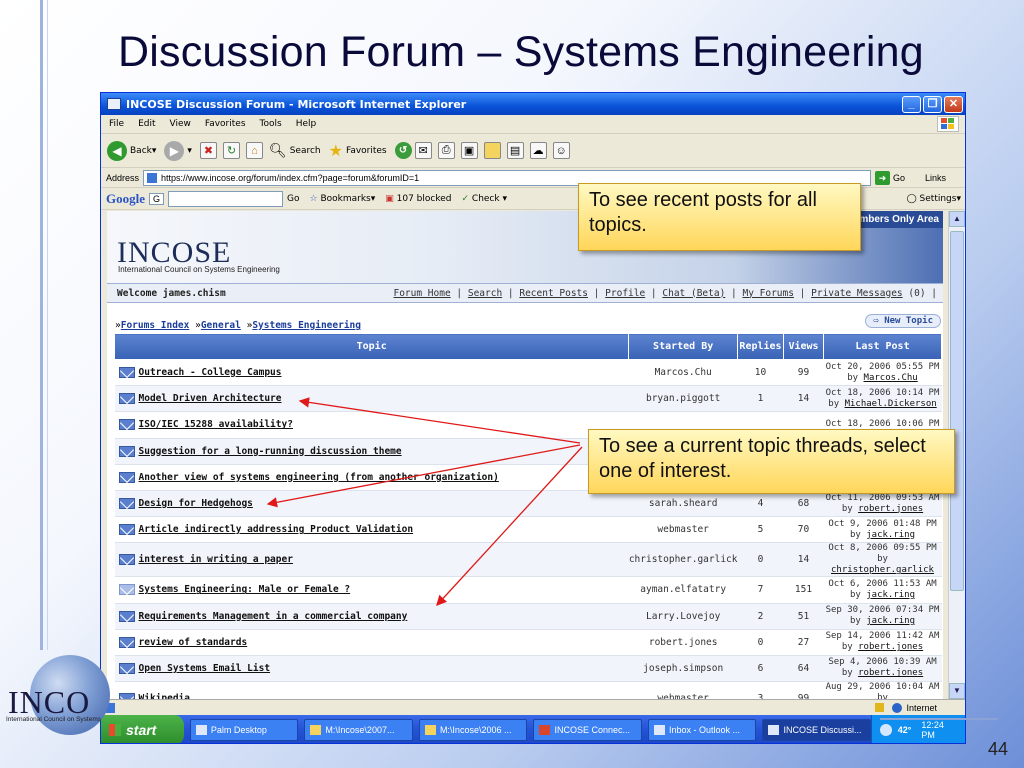 The height and width of the screenshot is (768, 1024). What do you see at coordinates (683, 642) in the screenshot?
I see `started-by: robert.jones` at bounding box center [683, 642].